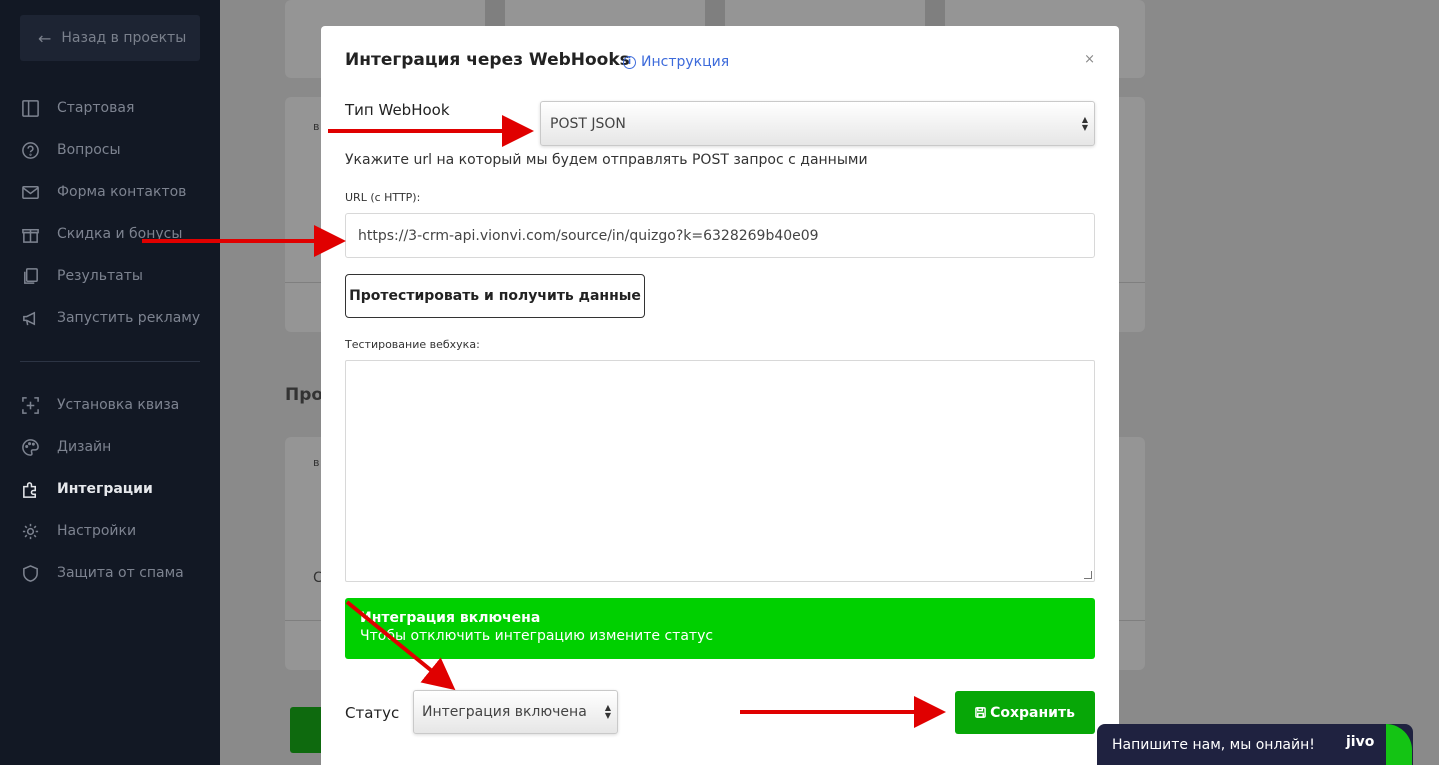  Describe the element at coordinates (30, 573) in the screenshot. I see `shield-icon` at that location.